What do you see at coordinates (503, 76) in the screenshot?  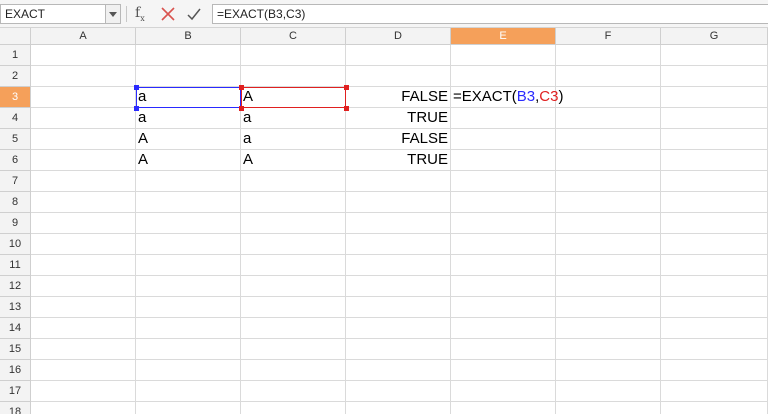 I see `cell-e2` at bounding box center [503, 76].